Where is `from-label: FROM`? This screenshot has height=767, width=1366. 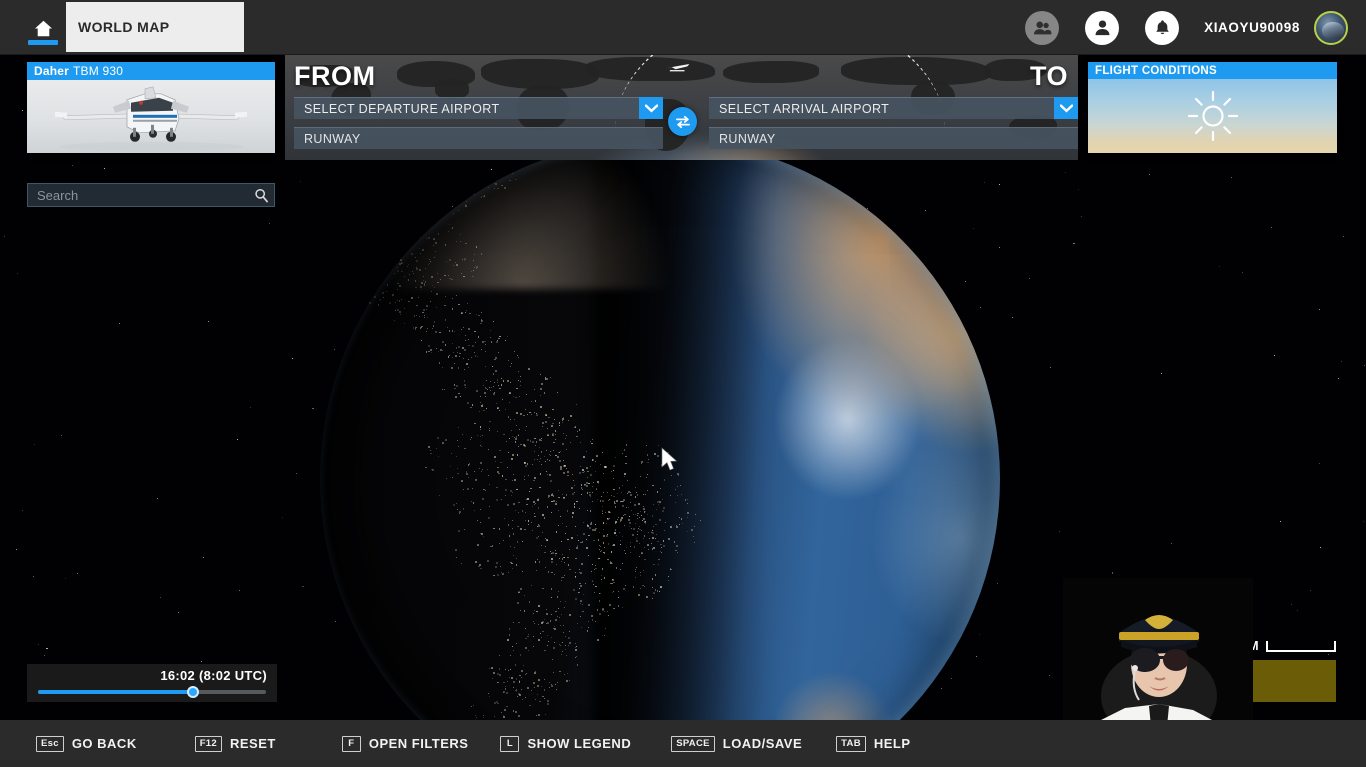 from-label: FROM is located at coordinates (335, 76).